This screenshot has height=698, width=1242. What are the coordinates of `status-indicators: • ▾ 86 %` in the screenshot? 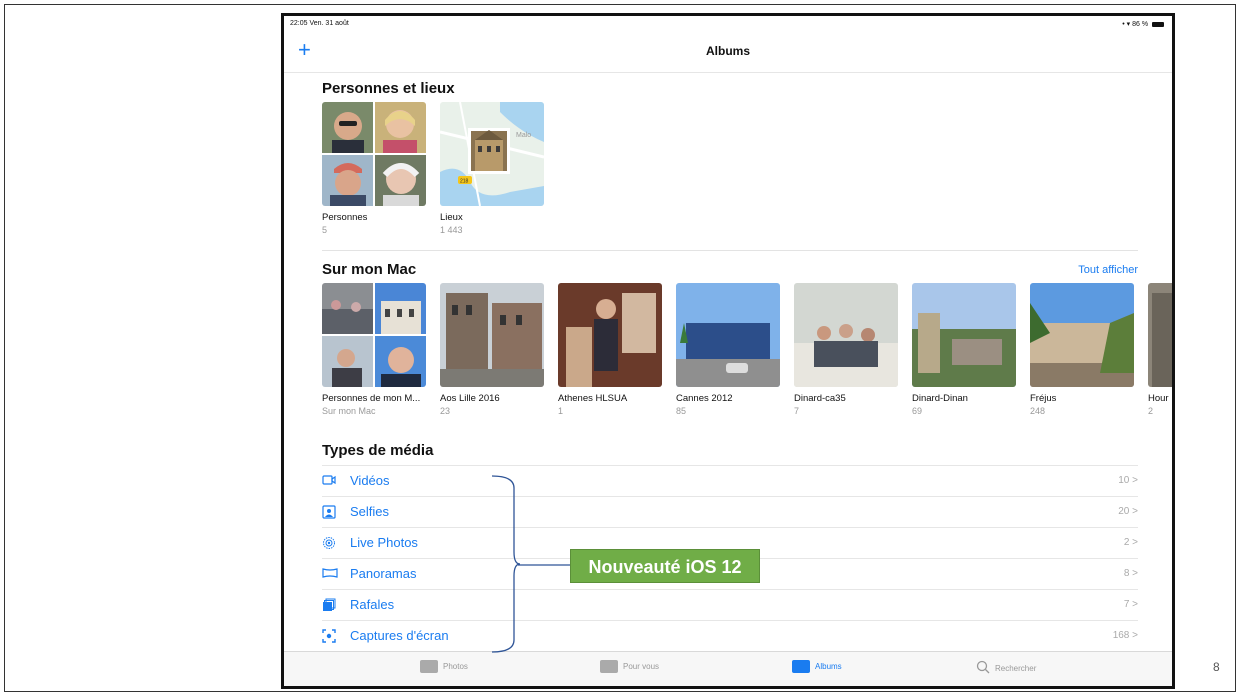 It's located at (1143, 24).